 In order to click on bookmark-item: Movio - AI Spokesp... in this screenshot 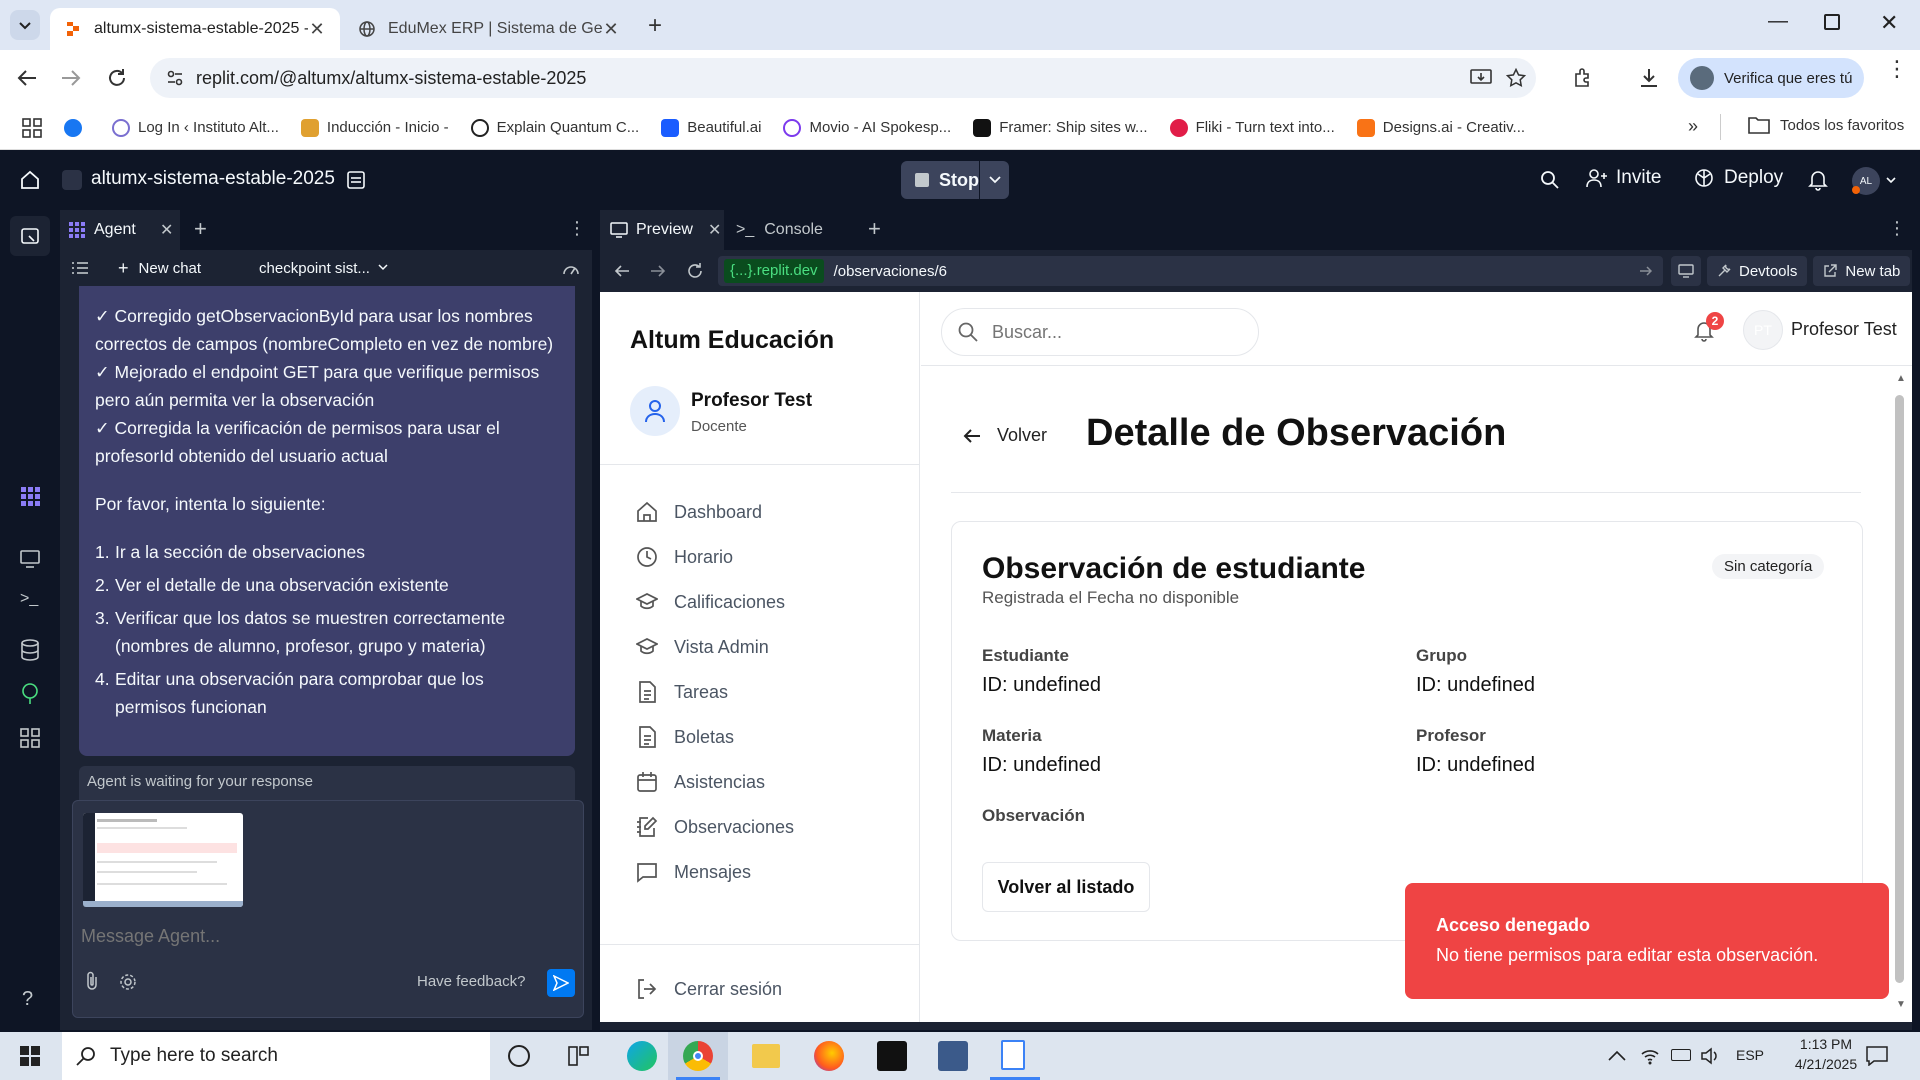, I will do `click(867, 127)`.